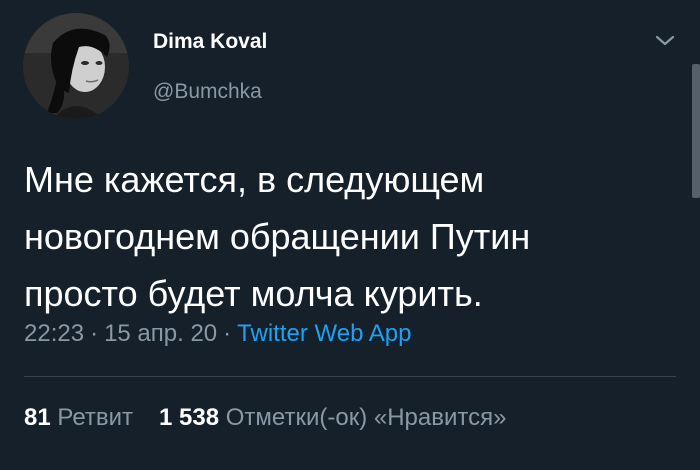  Describe the element at coordinates (350, 376) in the screenshot. I see `divider` at that location.